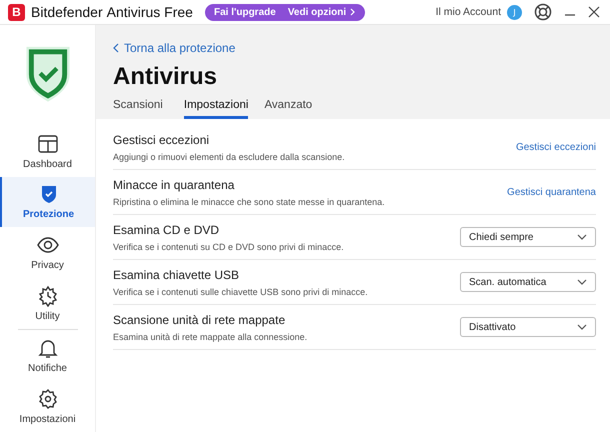  Describe the element at coordinates (353, 12) in the screenshot. I see `chevron-right-icon` at that location.